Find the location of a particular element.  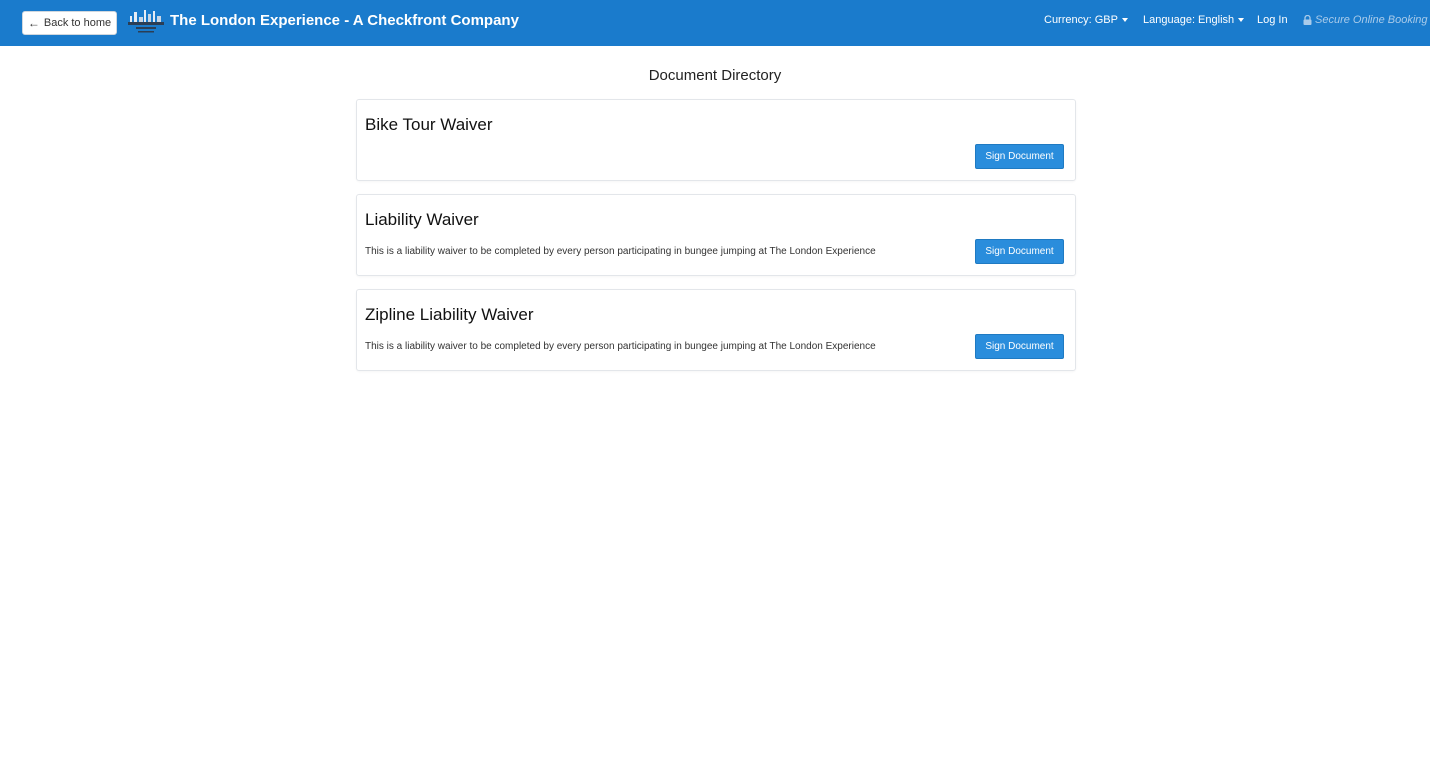

secure-booking-indicator: Secure Online Booking is located at coordinates (1365, 20).